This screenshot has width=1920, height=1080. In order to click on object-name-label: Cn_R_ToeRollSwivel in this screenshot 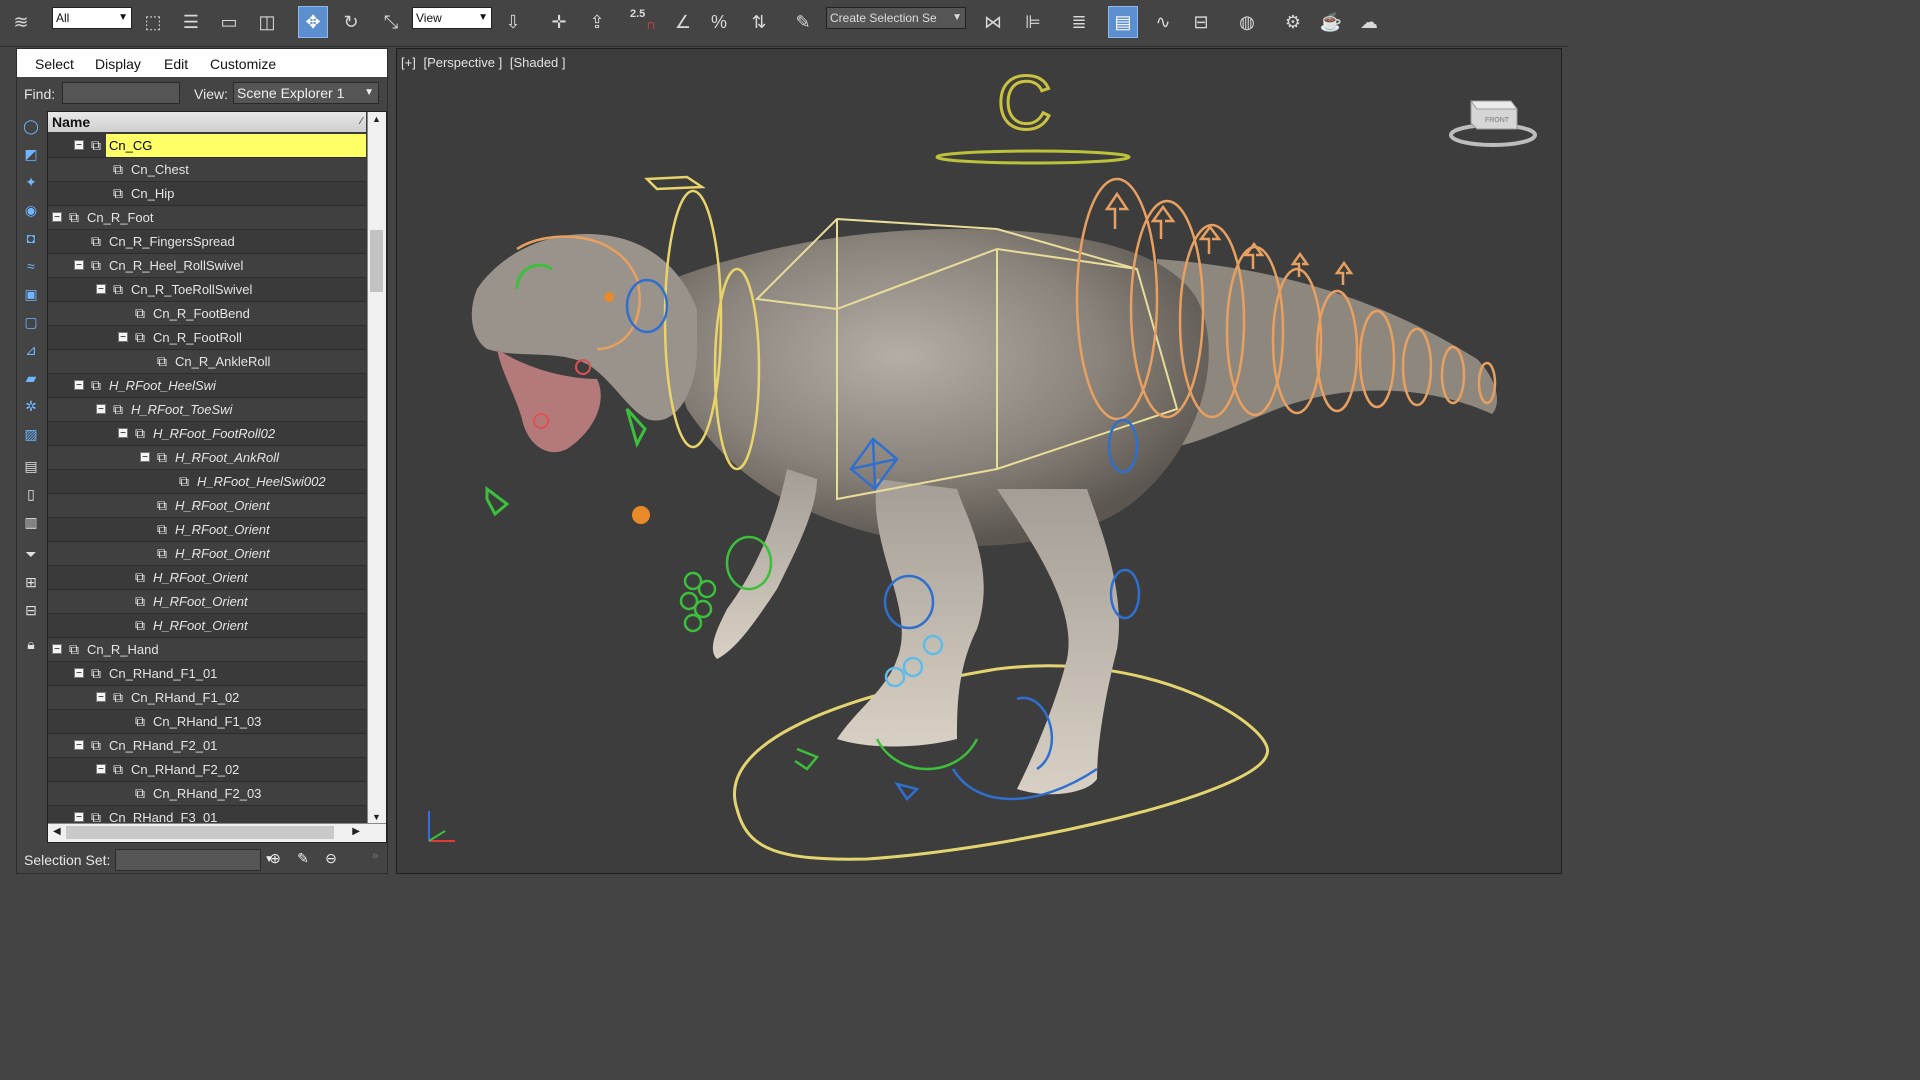, I will do `click(191, 289)`.